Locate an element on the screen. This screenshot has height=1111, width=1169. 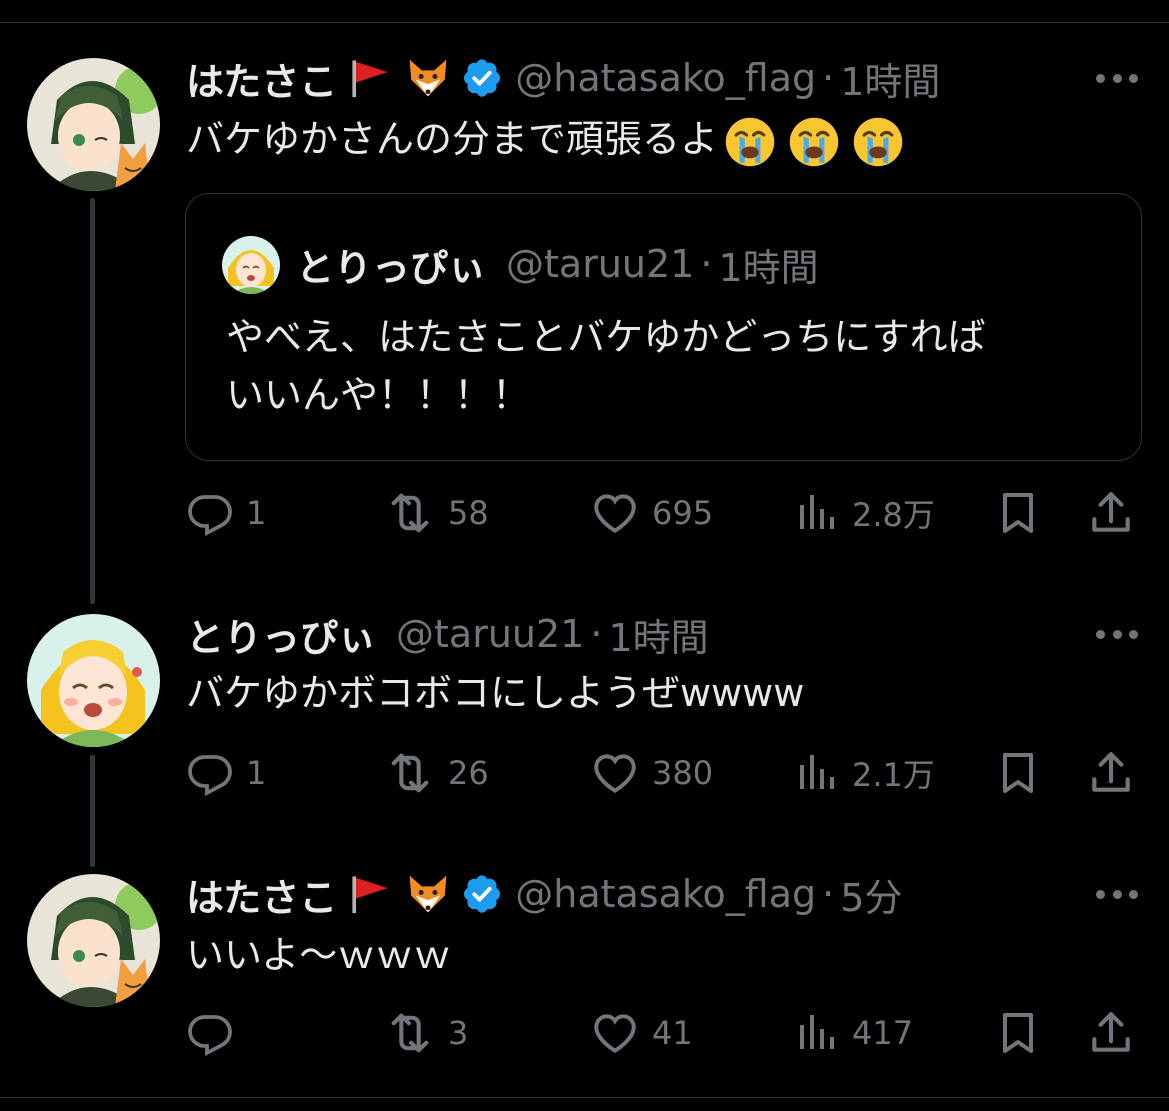
reply-button is located at coordinates (216, 1033).